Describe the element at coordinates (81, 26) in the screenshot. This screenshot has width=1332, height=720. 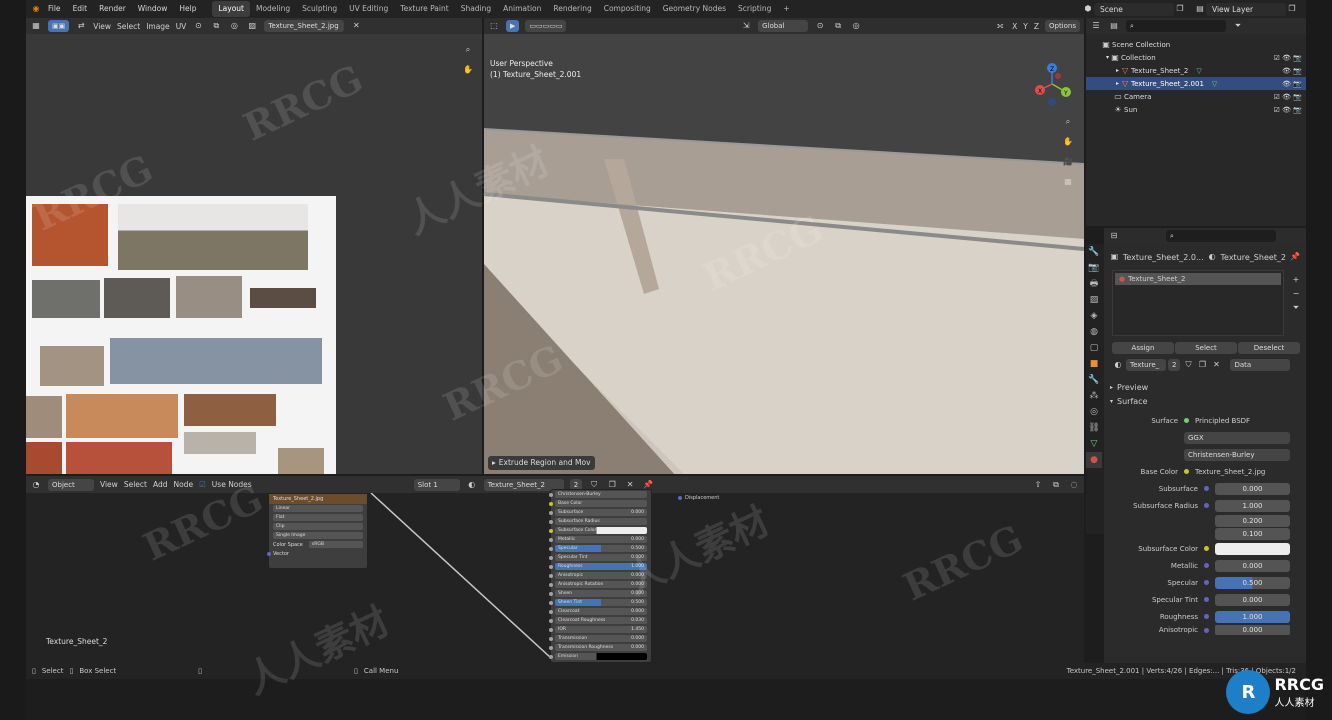
I see `uv-sync-icon: ⇄` at that location.